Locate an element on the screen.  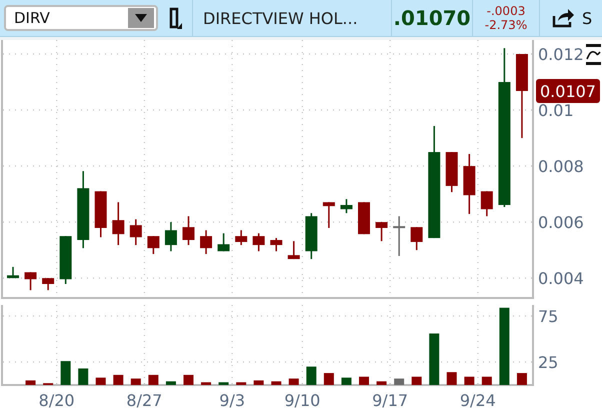
link-icon is located at coordinates (175, 18).